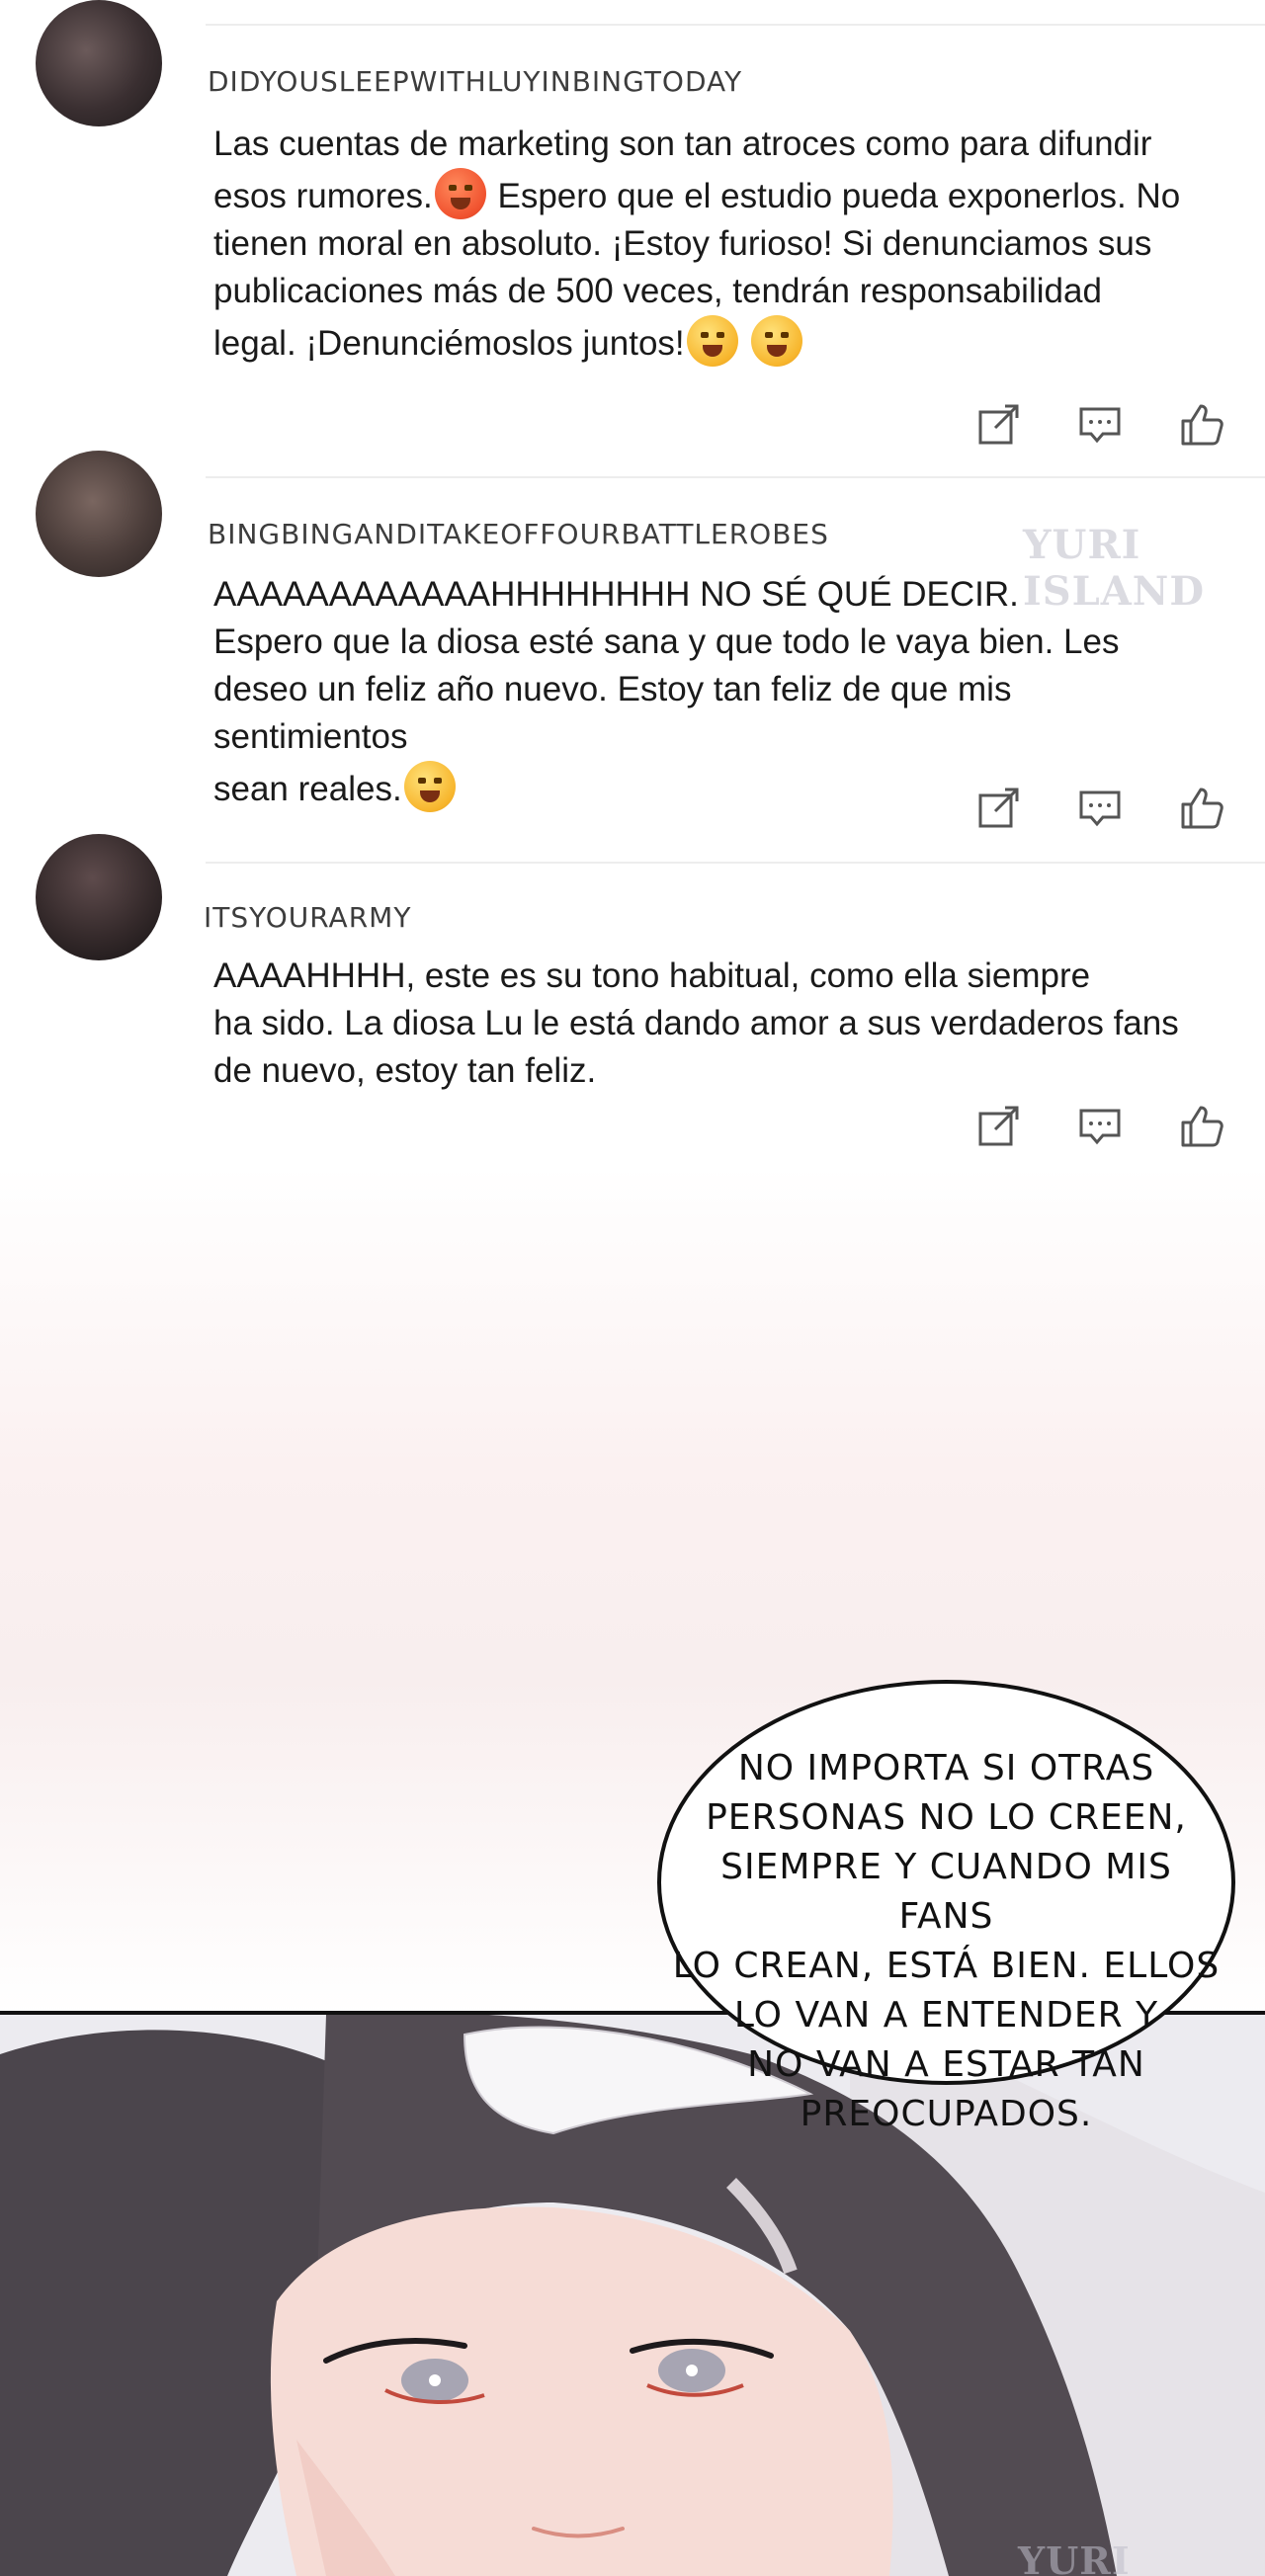  What do you see at coordinates (449, 343) in the screenshot?
I see `comment-line-part: legal. ¡Denunciémoslos juntos!` at bounding box center [449, 343].